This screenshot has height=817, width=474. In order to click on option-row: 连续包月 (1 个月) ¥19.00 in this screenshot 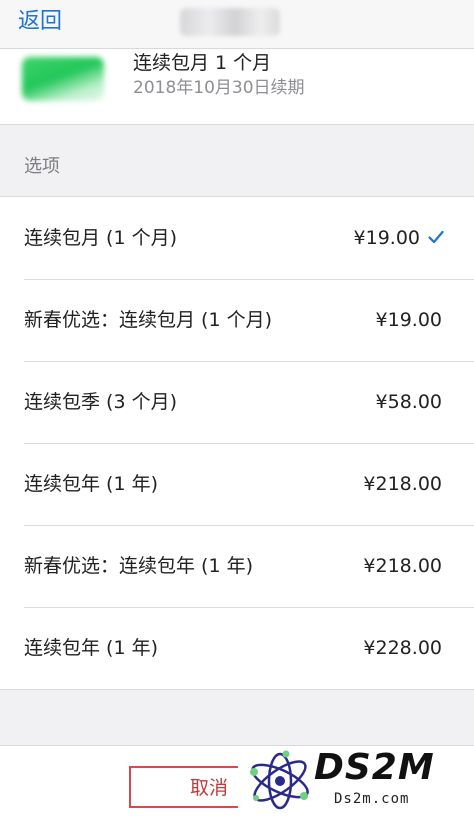, I will do `click(237, 238)`.